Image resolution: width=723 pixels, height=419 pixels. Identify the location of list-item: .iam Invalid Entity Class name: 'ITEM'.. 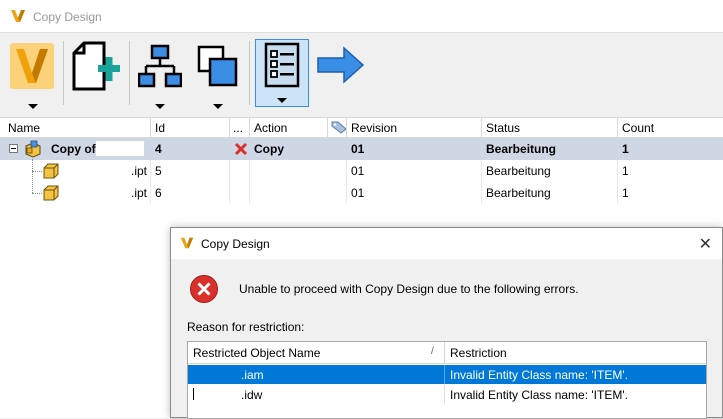
(447, 374).